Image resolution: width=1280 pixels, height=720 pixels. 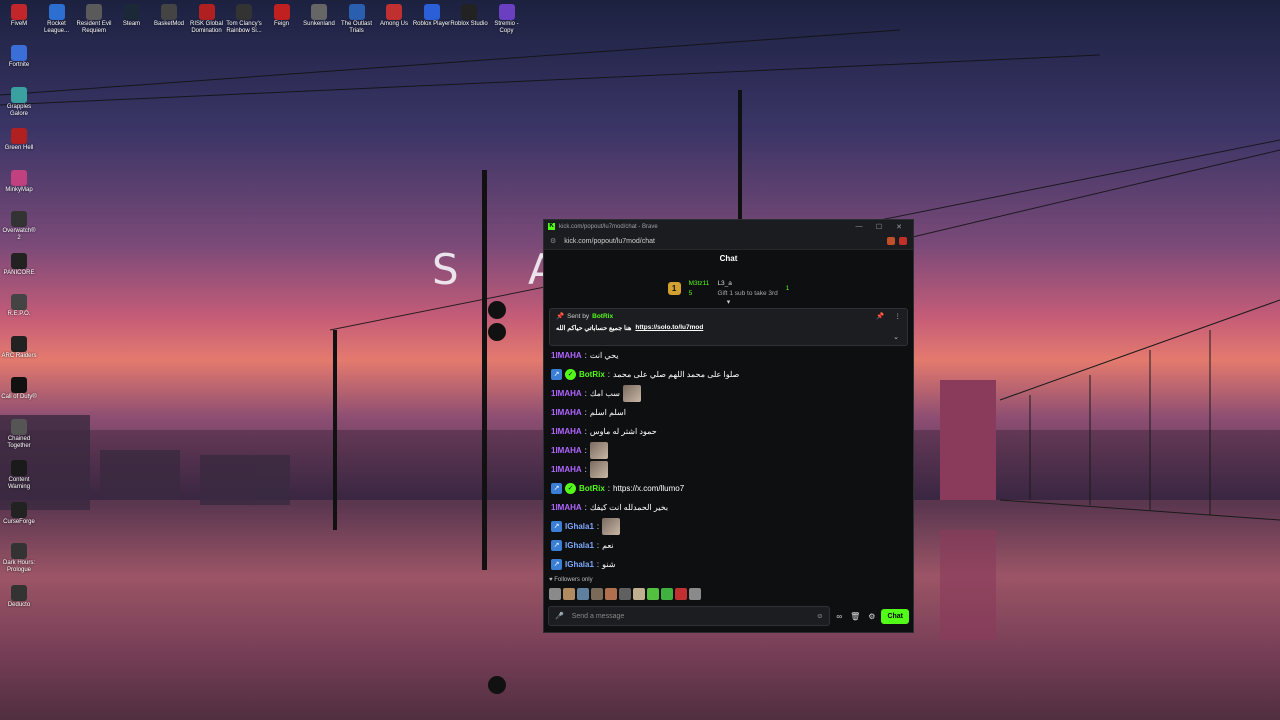 What do you see at coordinates (728, 526) in the screenshot?
I see `chat-message: ↗ IGhala1:` at bounding box center [728, 526].